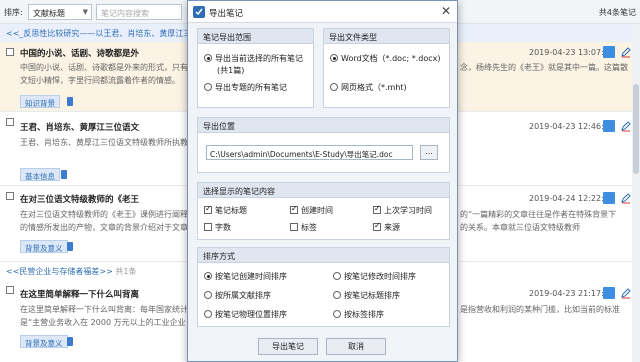 The image size is (640, 362). Describe the element at coordinates (358, 314) in the screenshot. I see `sort-tag-option: 按标签排序` at that location.